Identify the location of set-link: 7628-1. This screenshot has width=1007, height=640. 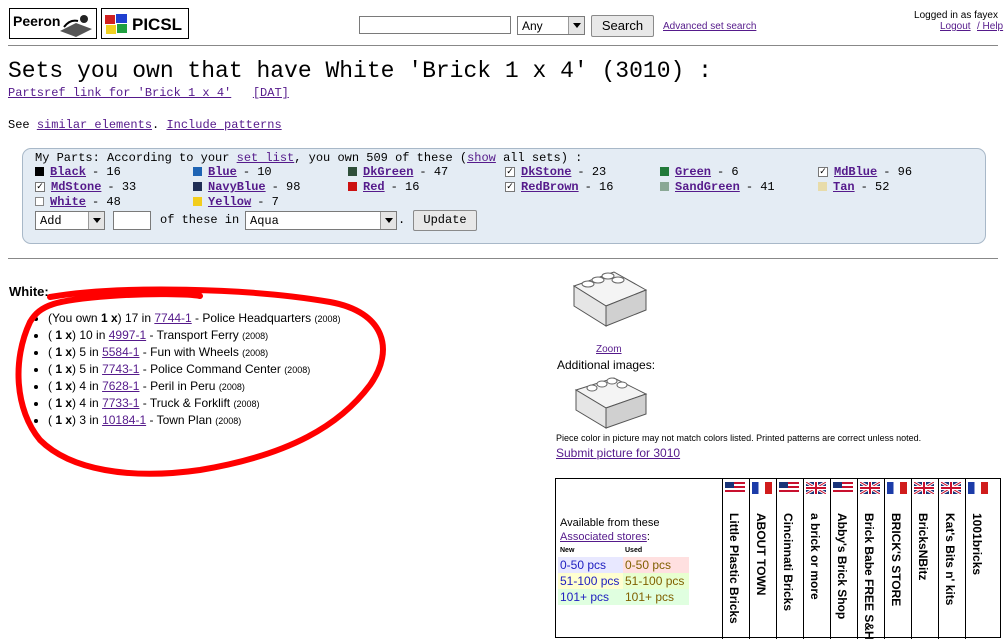
(120, 386).